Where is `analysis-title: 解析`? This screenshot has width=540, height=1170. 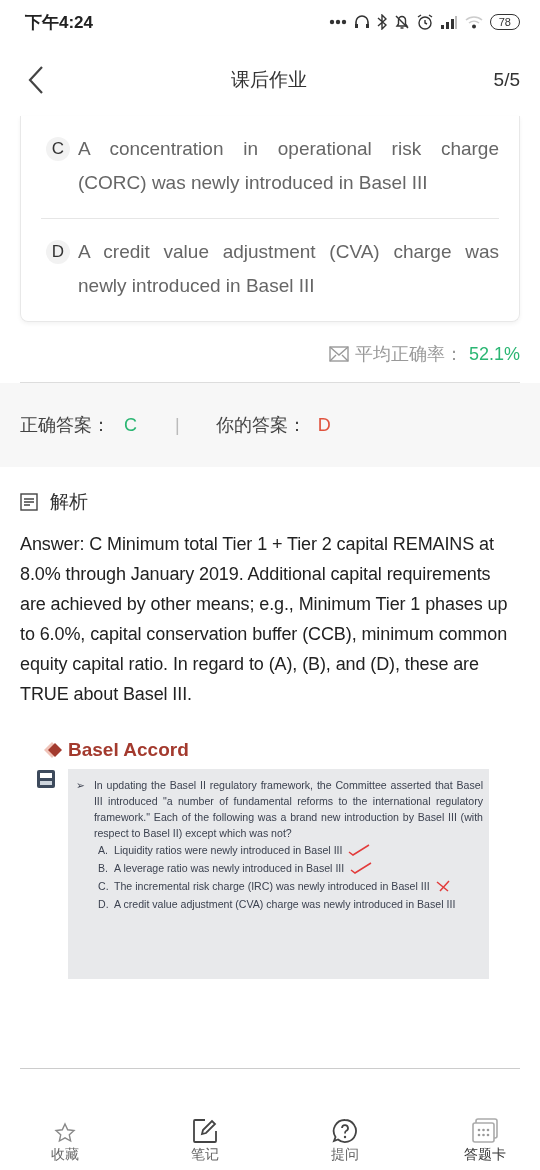 analysis-title: 解析 is located at coordinates (69, 502).